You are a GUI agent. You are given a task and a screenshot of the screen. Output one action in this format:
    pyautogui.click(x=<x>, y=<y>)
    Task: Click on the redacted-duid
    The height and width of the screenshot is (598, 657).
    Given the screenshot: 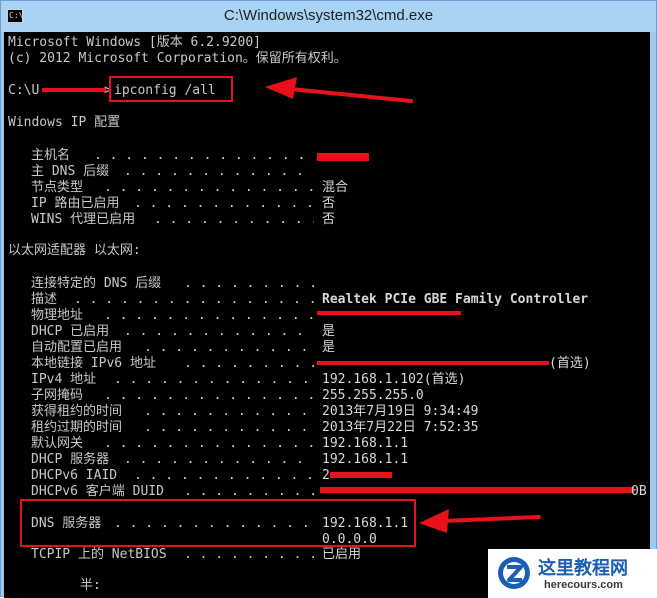 What is the action you would take?
    pyautogui.click(x=477, y=490)
    